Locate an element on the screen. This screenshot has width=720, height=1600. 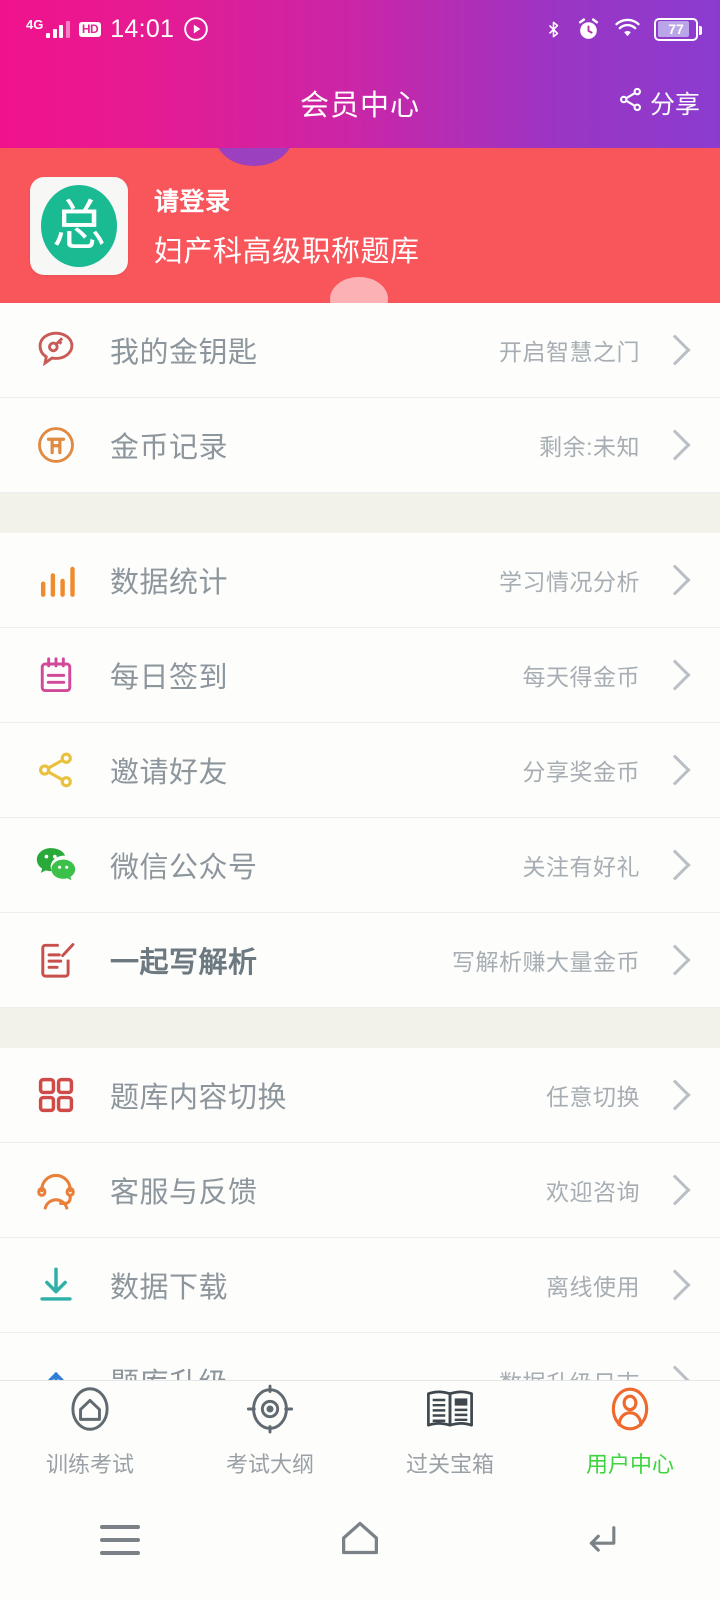
tab-考试大纲: 考试大纲 is located at coordinates (270, 1430).